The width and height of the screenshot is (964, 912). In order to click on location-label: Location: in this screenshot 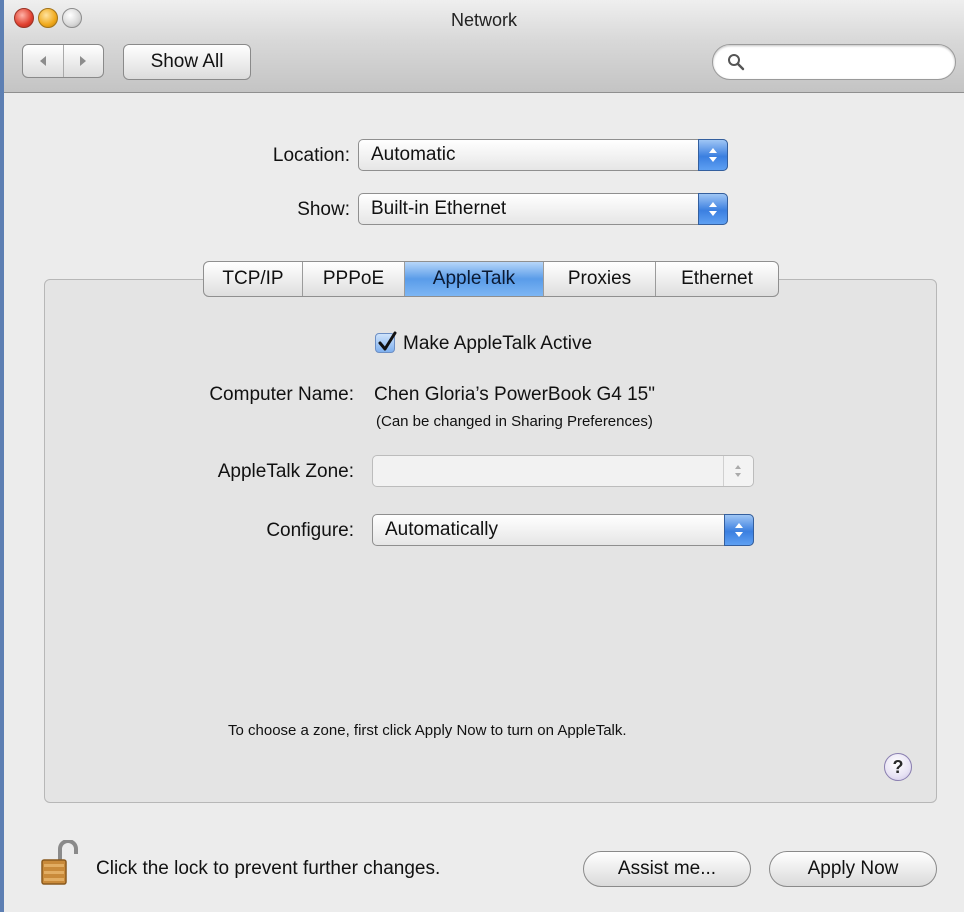, I will do `click(311, 155)`.